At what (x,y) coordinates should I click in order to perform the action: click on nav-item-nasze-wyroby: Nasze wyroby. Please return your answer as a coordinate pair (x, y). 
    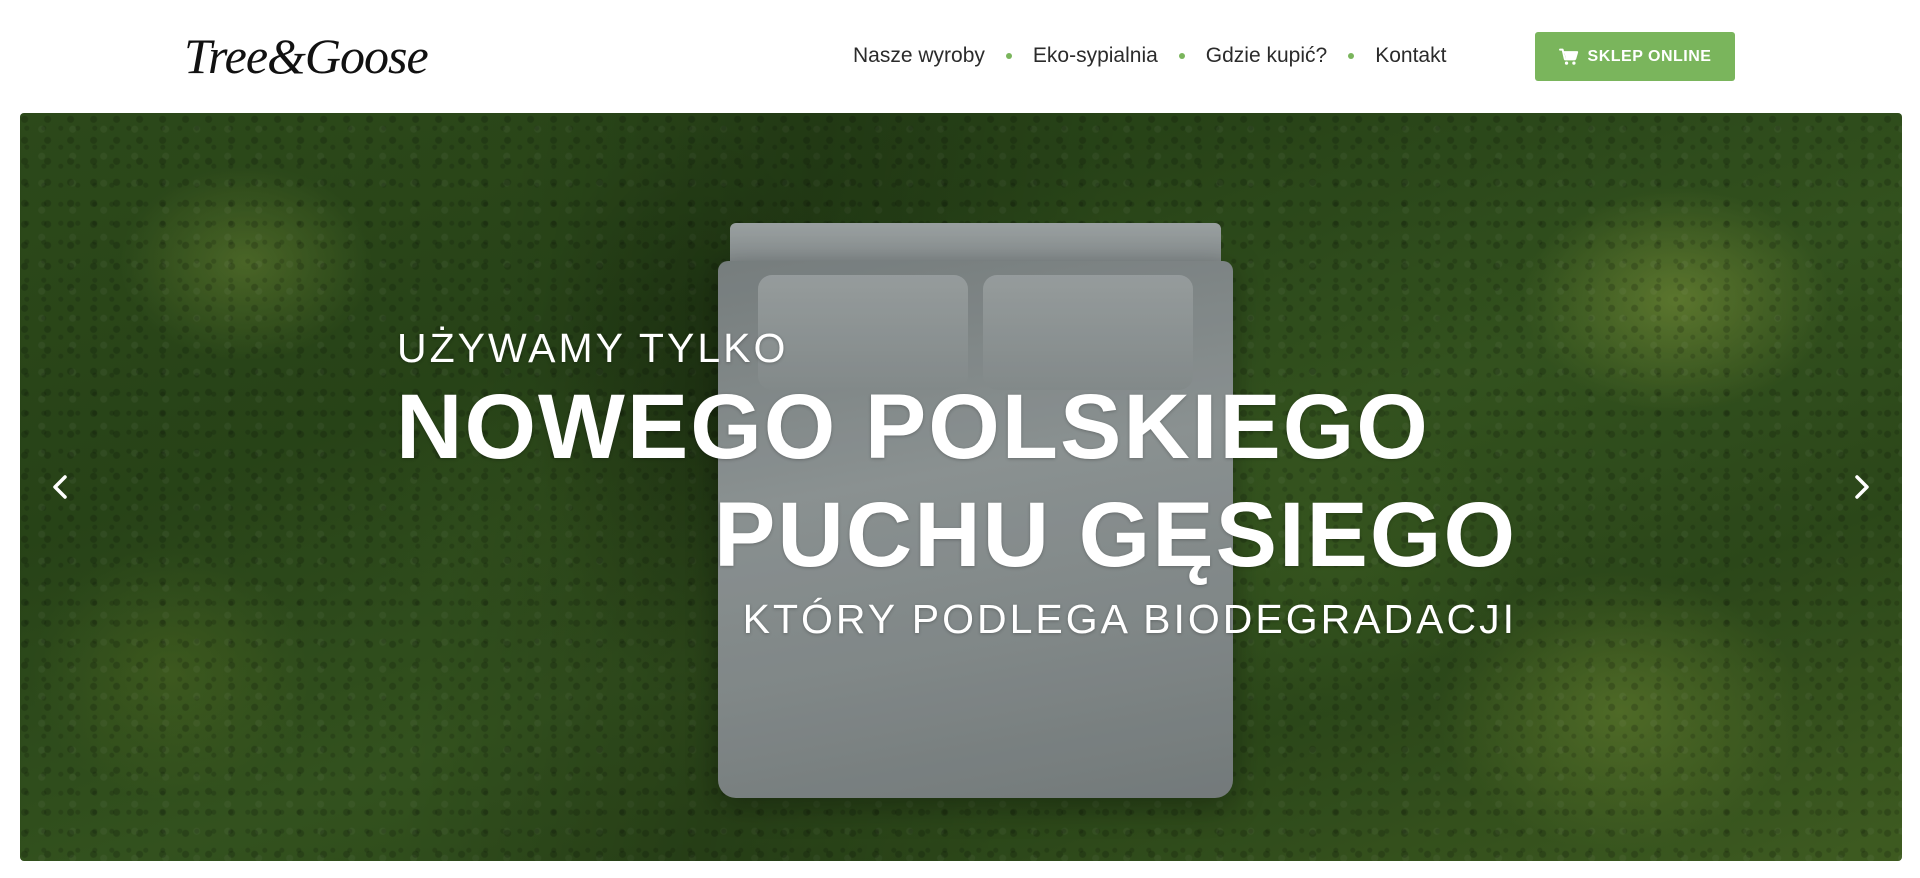
    Looking at the image, I should click on (919, 56).